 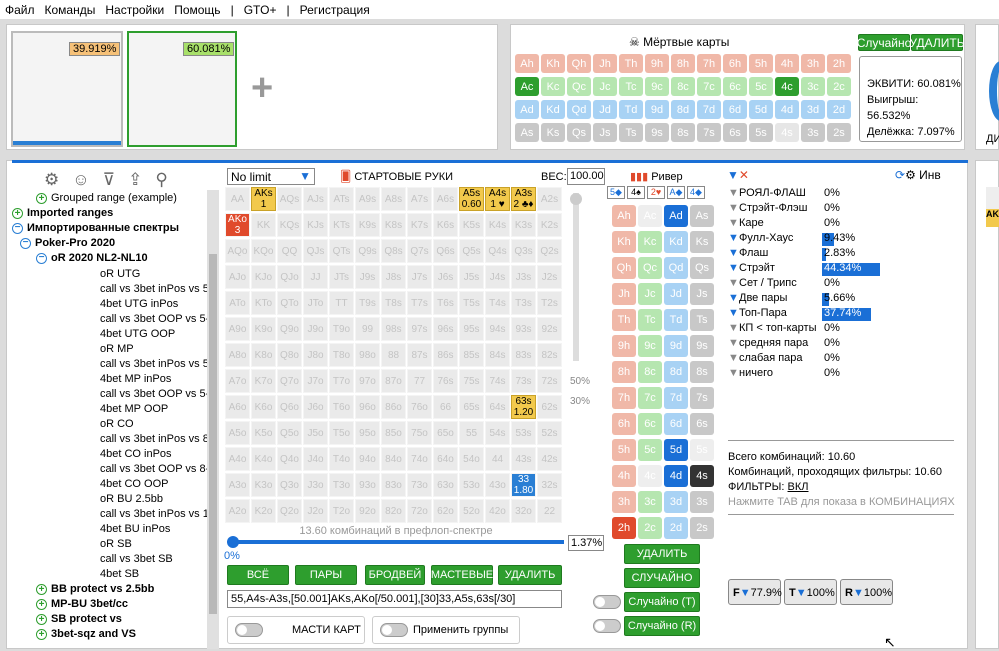 I want to click on hand-cell-97o: 97o, so click(x=367, y=381).